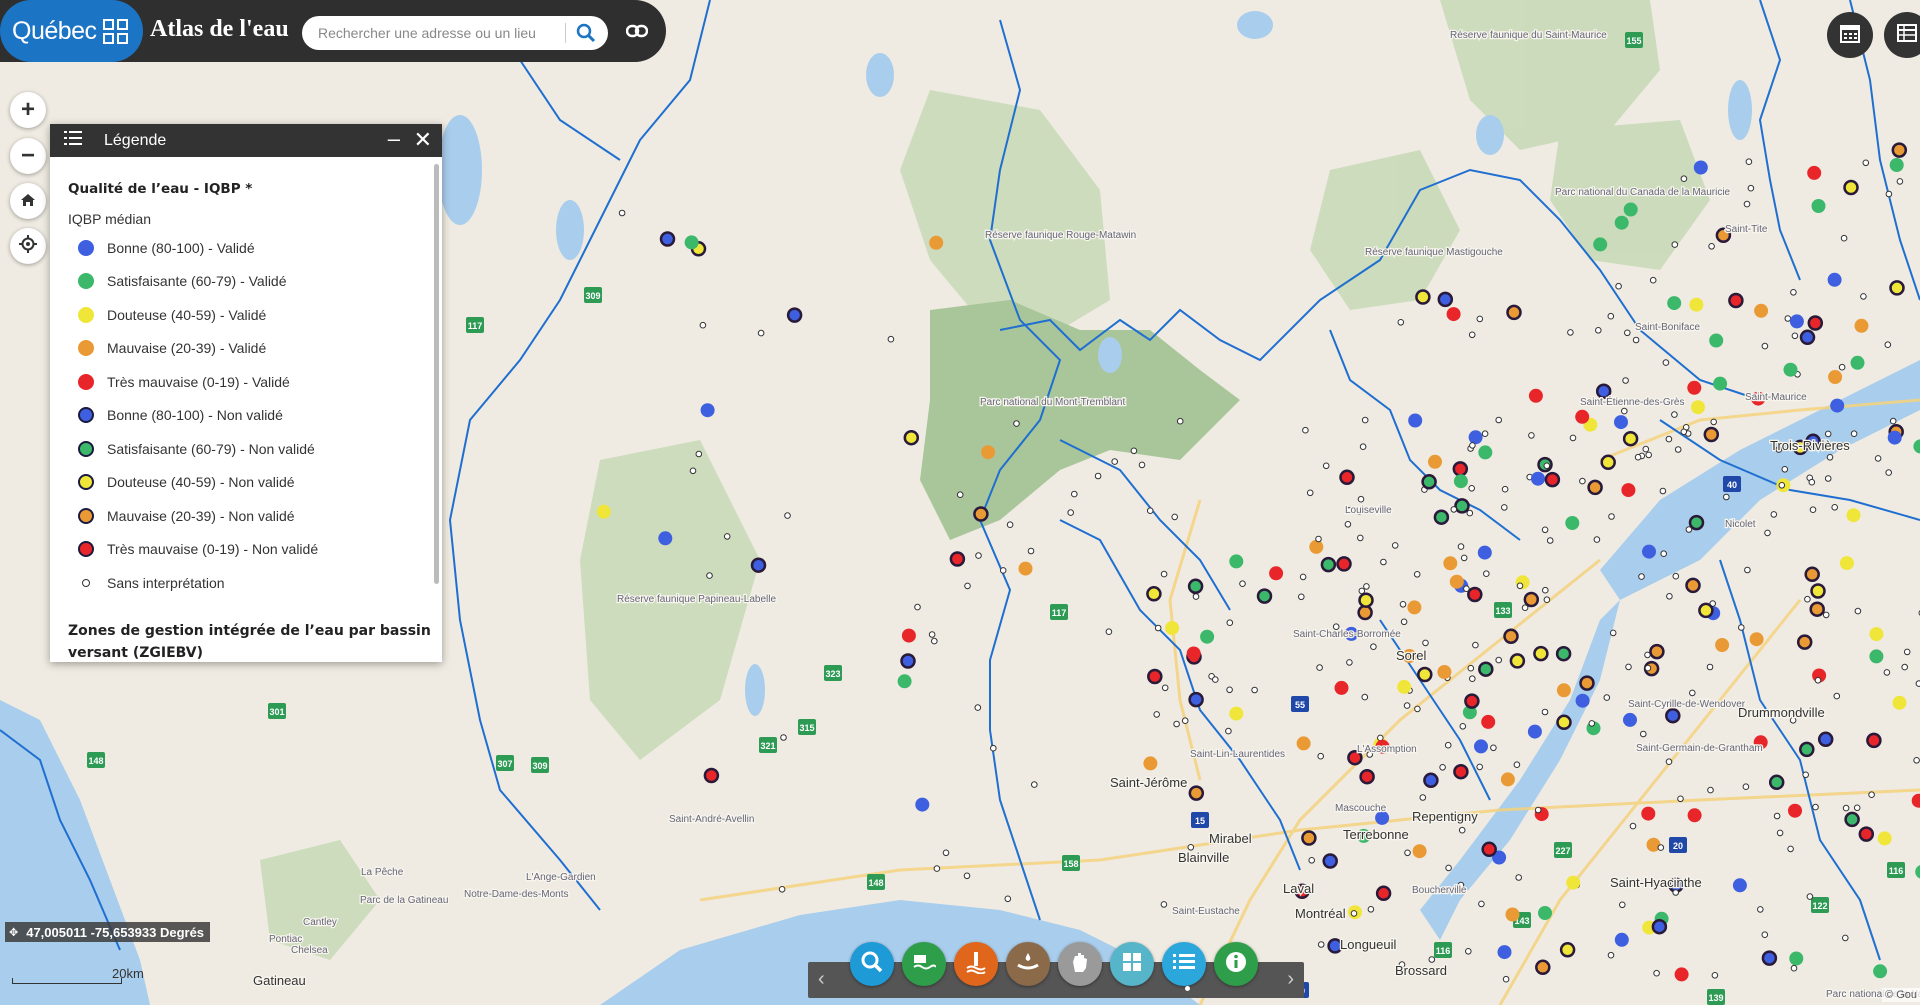 The image size is (1920, 1005). I want to click on quebec-logo: Québec, so click(71, 31).